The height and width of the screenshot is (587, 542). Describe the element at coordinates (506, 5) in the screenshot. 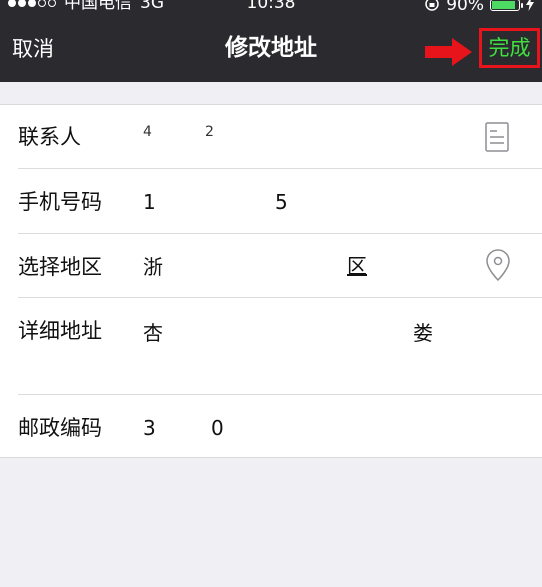

I see `battery-icon` at that location.